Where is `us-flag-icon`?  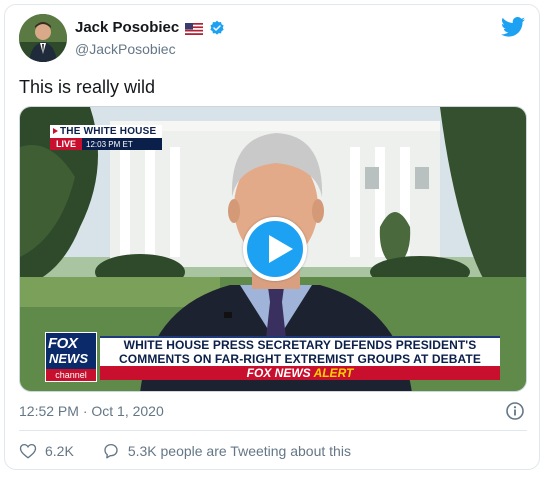 us-flag-icon is located at coordinates (194, 28).